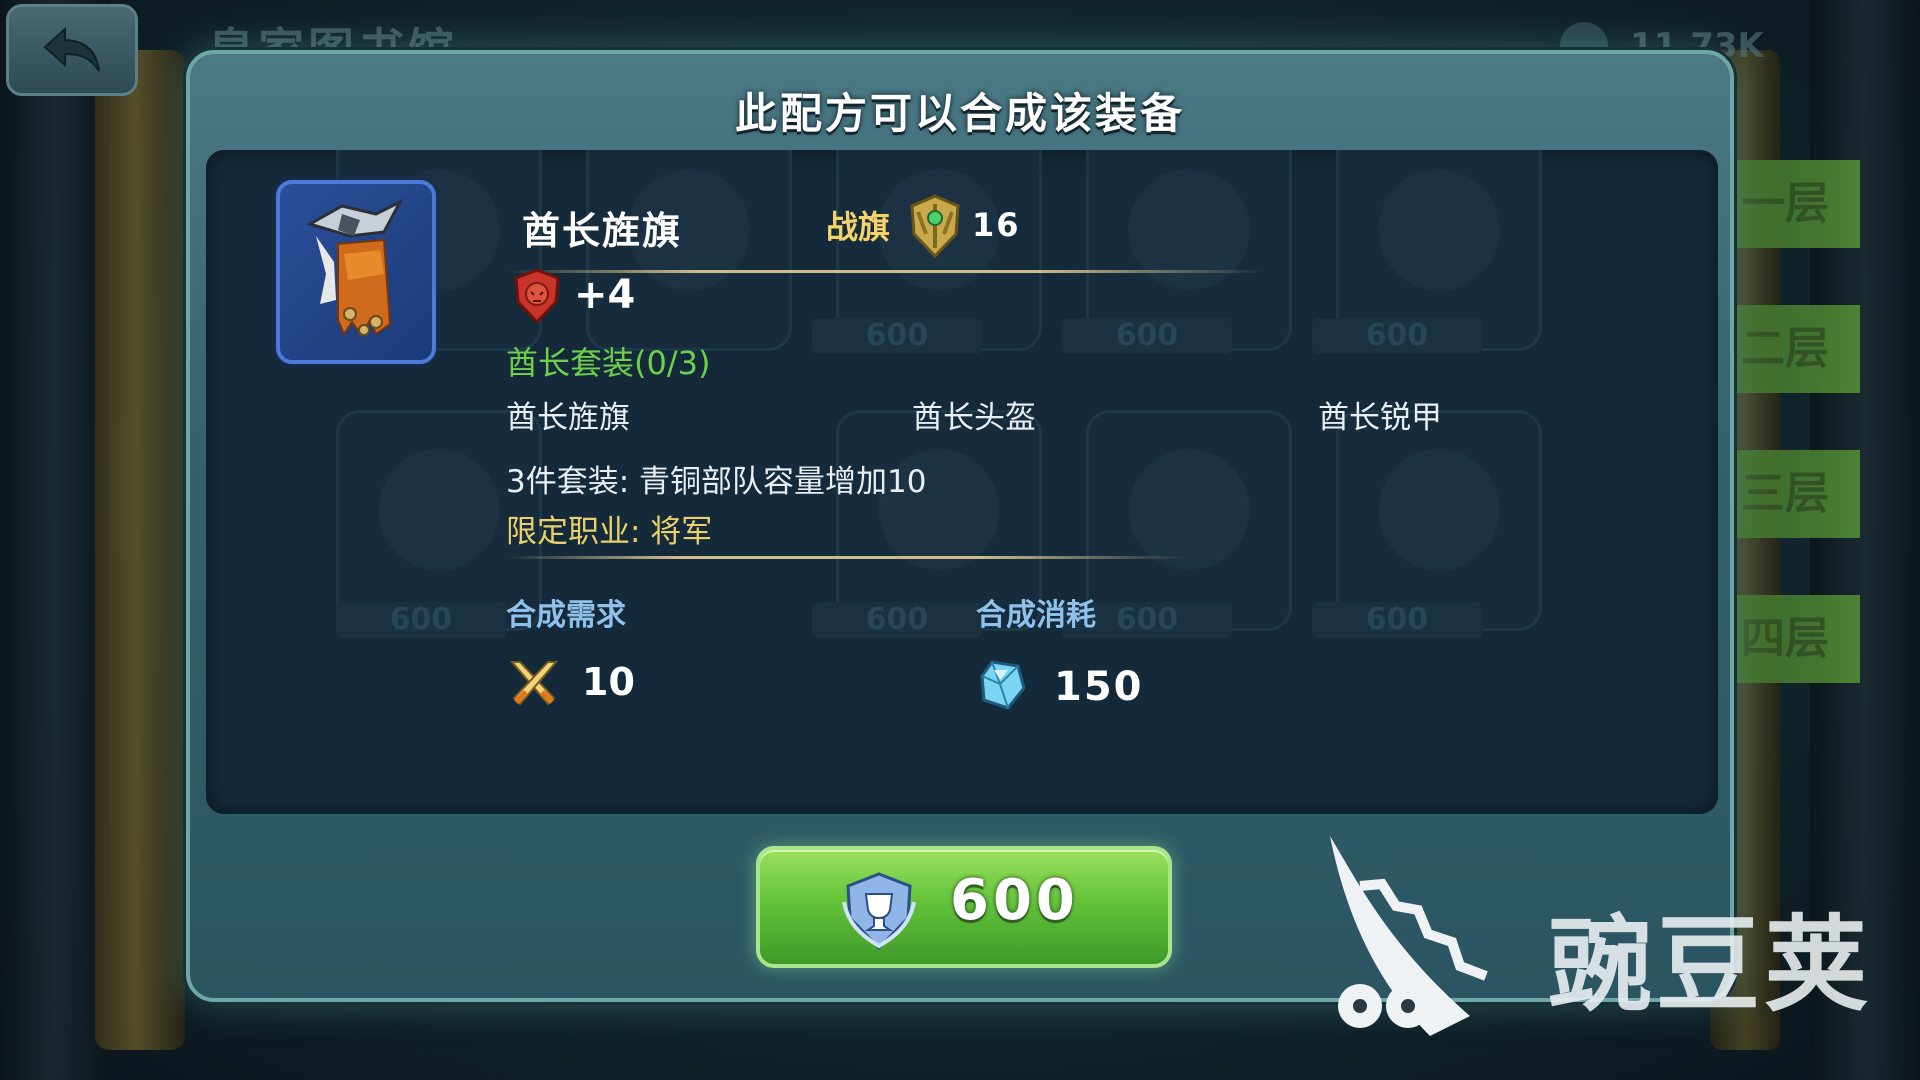  What do you see at coordinates (568, 418) in the screenshot?
I see `set-piece: 酋长旌旗` at bounding box center [568, 418].